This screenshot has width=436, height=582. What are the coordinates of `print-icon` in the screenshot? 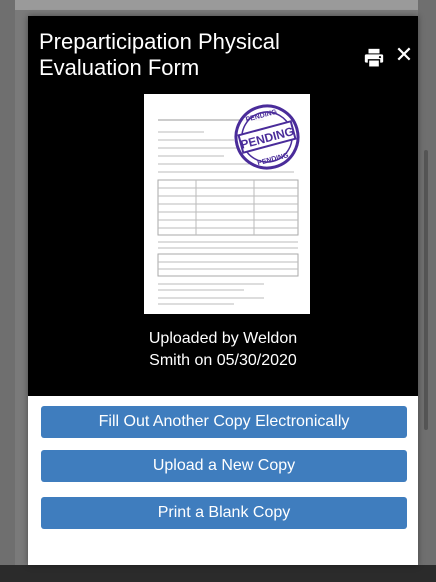 It's located at (374, 58).